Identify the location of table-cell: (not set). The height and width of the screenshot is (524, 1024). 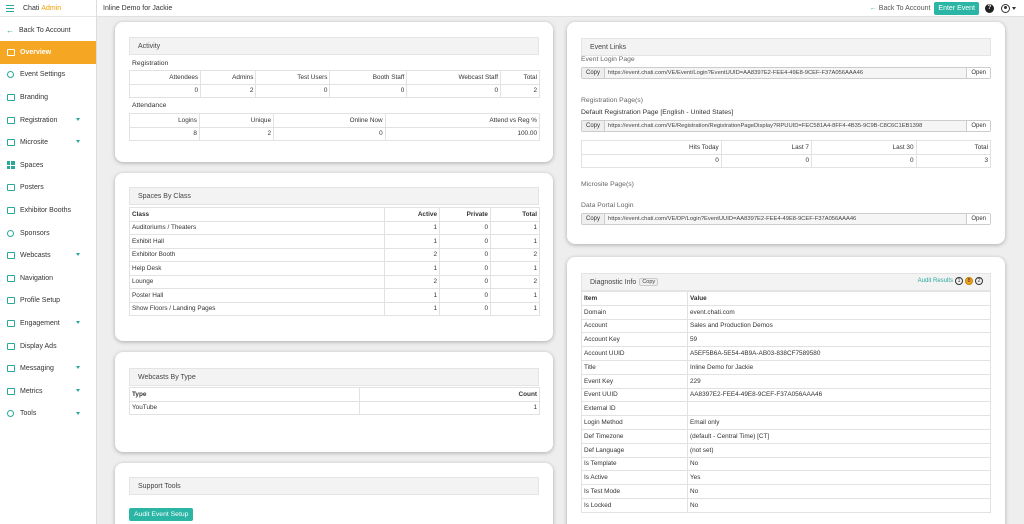
(839, 450).